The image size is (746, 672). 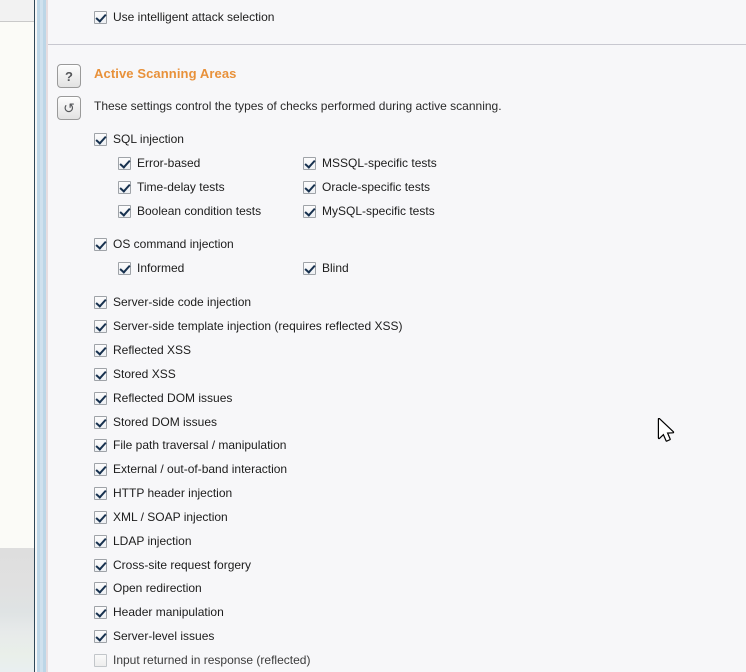 I want to click on option-label: OS command injection, so click(x=173, y=244).